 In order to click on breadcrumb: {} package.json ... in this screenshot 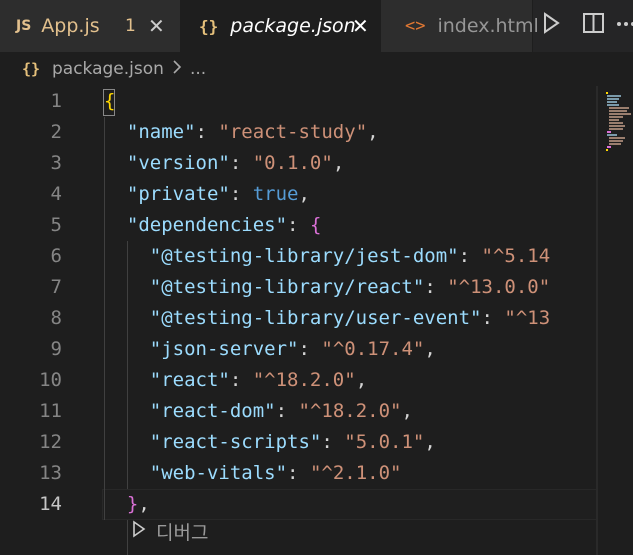, I will do `click(316, 69)`.